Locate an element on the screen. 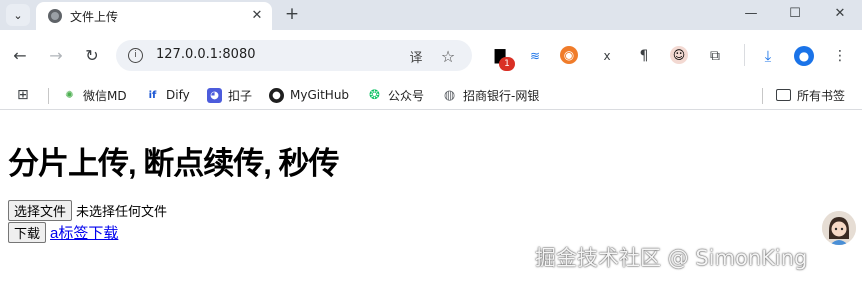  extension-badge: 1 is located at coordinates (507, 64).